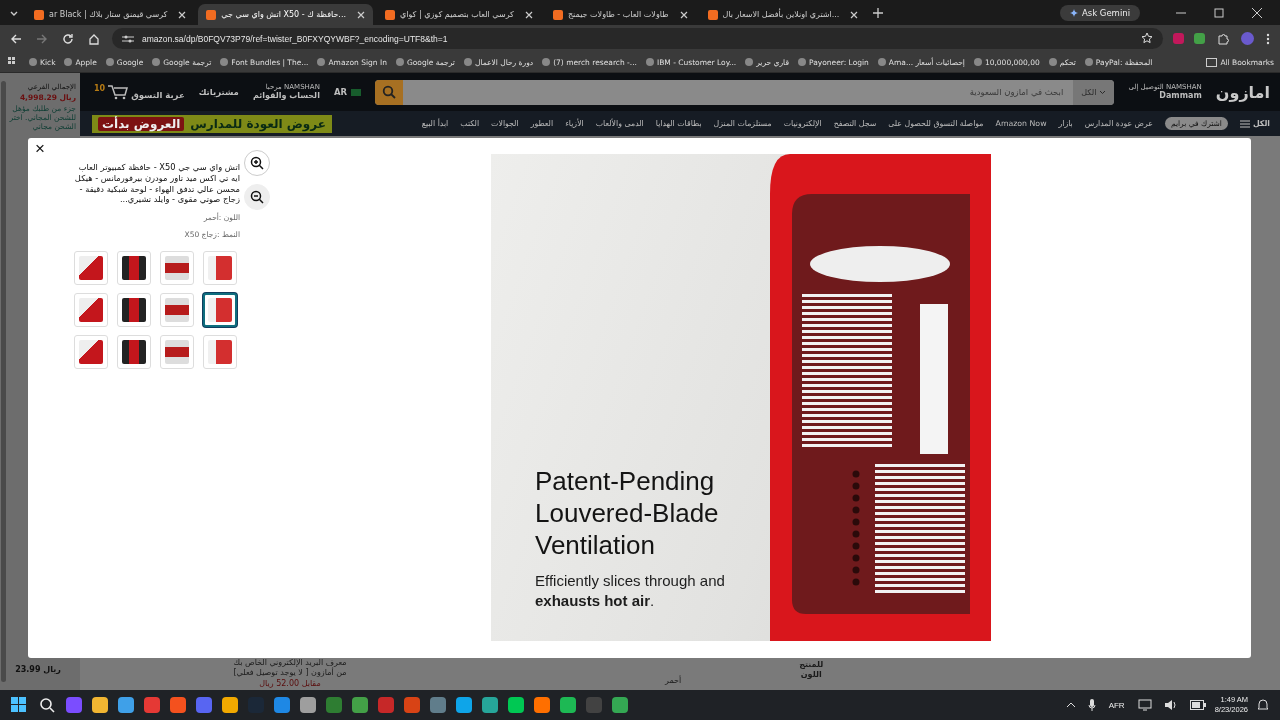  What do you see at coordinates (1242, 92) in the screenshot?
I see `store-logo: امازون` at bounding box center [1242, 92].